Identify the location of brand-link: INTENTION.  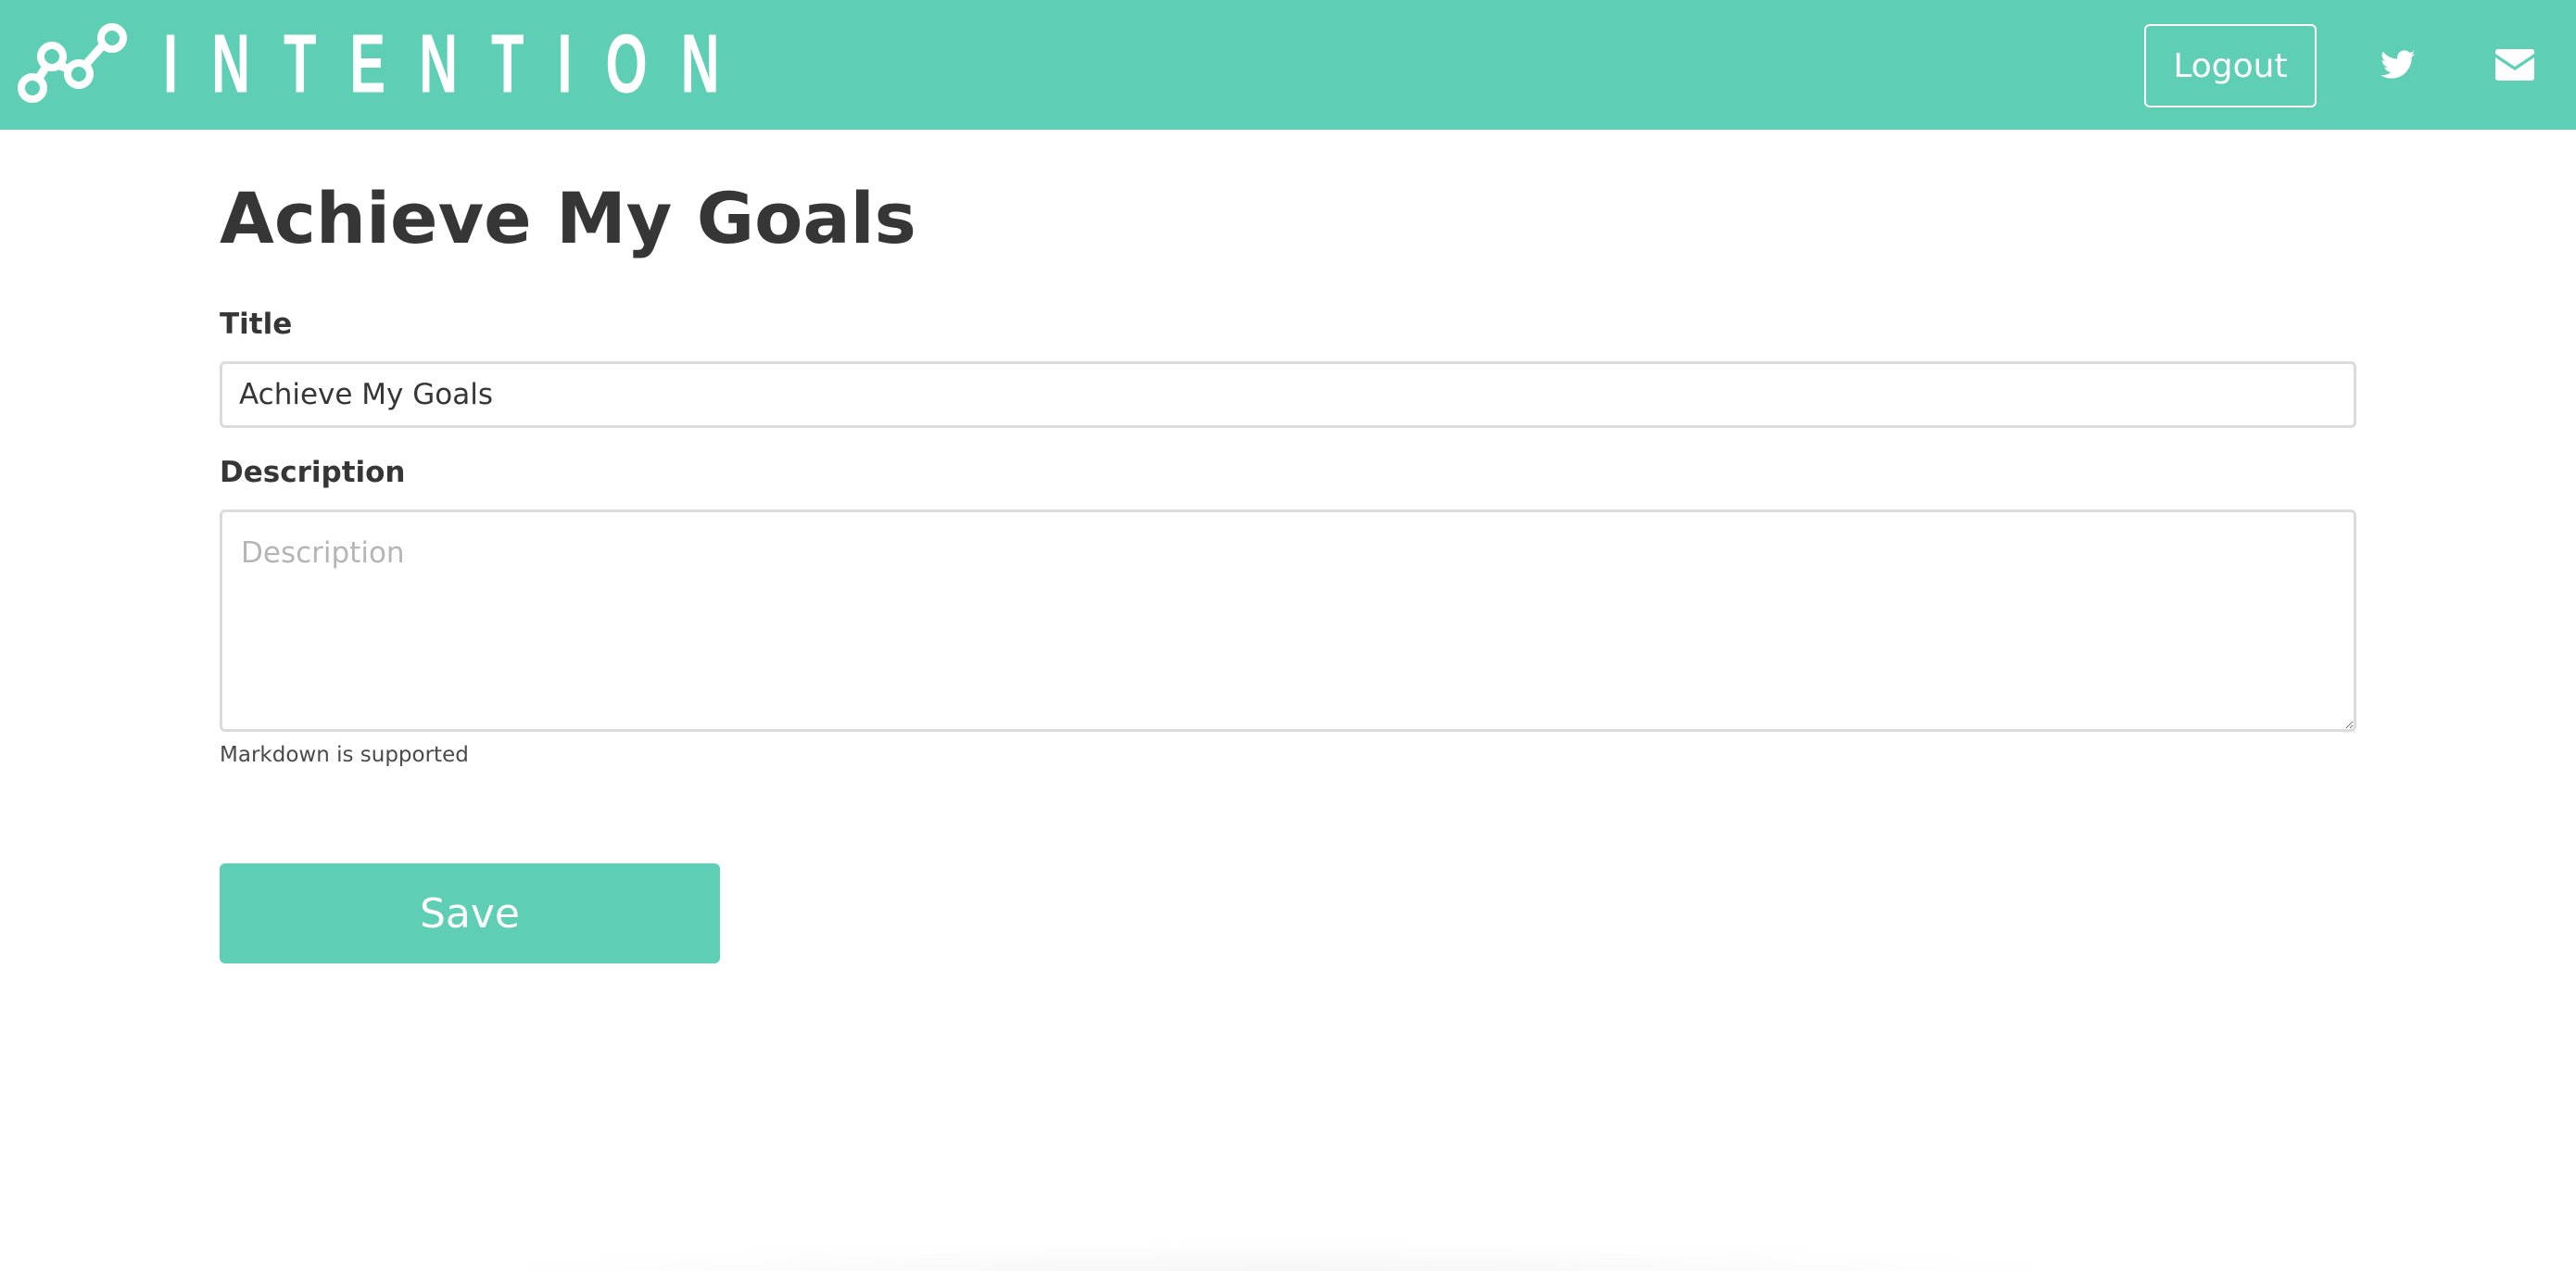
(385, 64).